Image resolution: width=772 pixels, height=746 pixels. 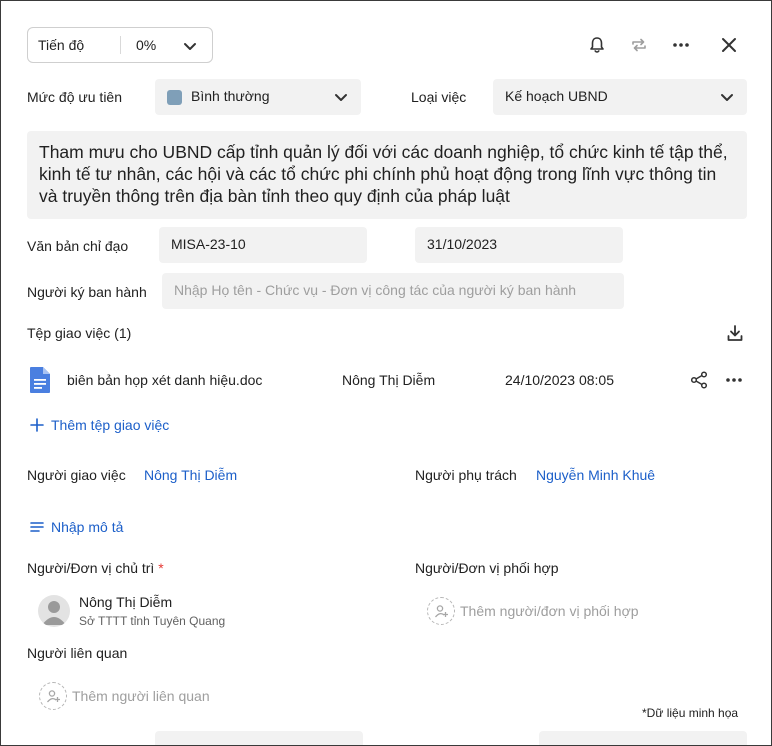 I want to click on directive-doc-number: MISA-23-10, so click(x=208, y=244).